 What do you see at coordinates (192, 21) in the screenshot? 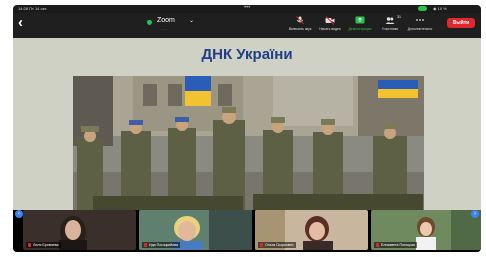
I see `chevron-down-icon: ⌄` at bounding box center [192, 21].